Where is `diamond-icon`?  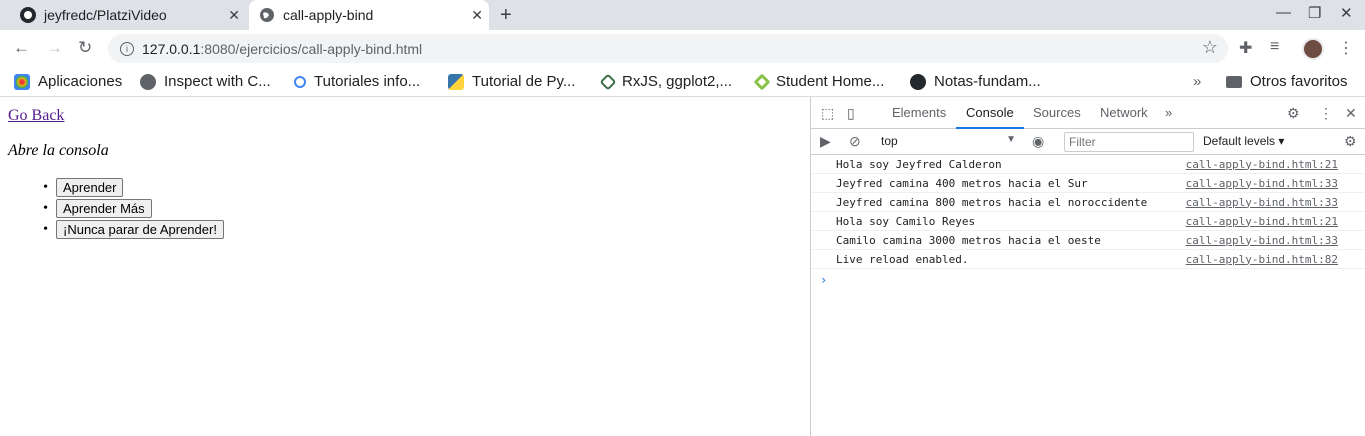
diamond-icon is located at coordinates (608, 81).